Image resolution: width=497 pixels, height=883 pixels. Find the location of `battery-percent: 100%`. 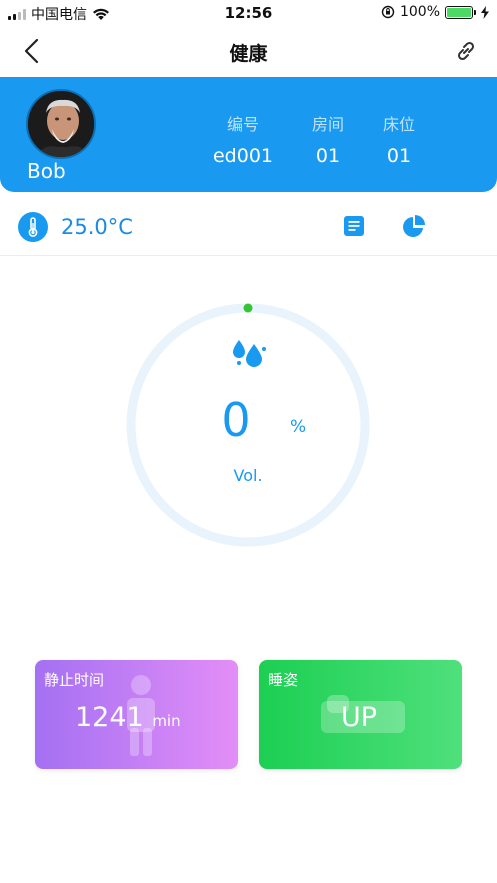

battery-percent: 100% is located at coordinates (419, 12).